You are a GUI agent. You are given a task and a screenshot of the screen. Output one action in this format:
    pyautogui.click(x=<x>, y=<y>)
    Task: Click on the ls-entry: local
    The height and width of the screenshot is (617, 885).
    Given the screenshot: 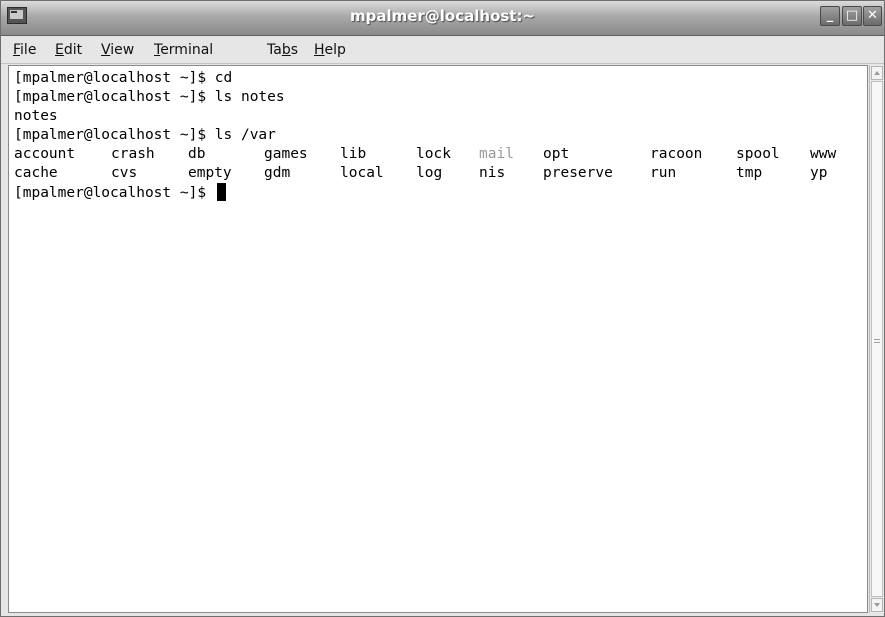 What is the action you would take?
    pyautogui.click(x=362, y=173)
    